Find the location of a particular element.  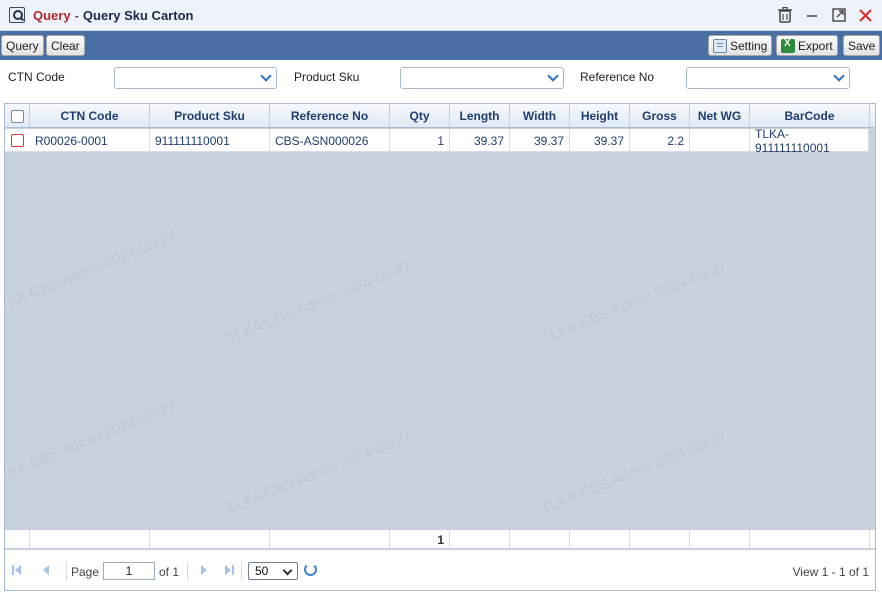

select-all-checkbox is located at coordinates (17, 116).